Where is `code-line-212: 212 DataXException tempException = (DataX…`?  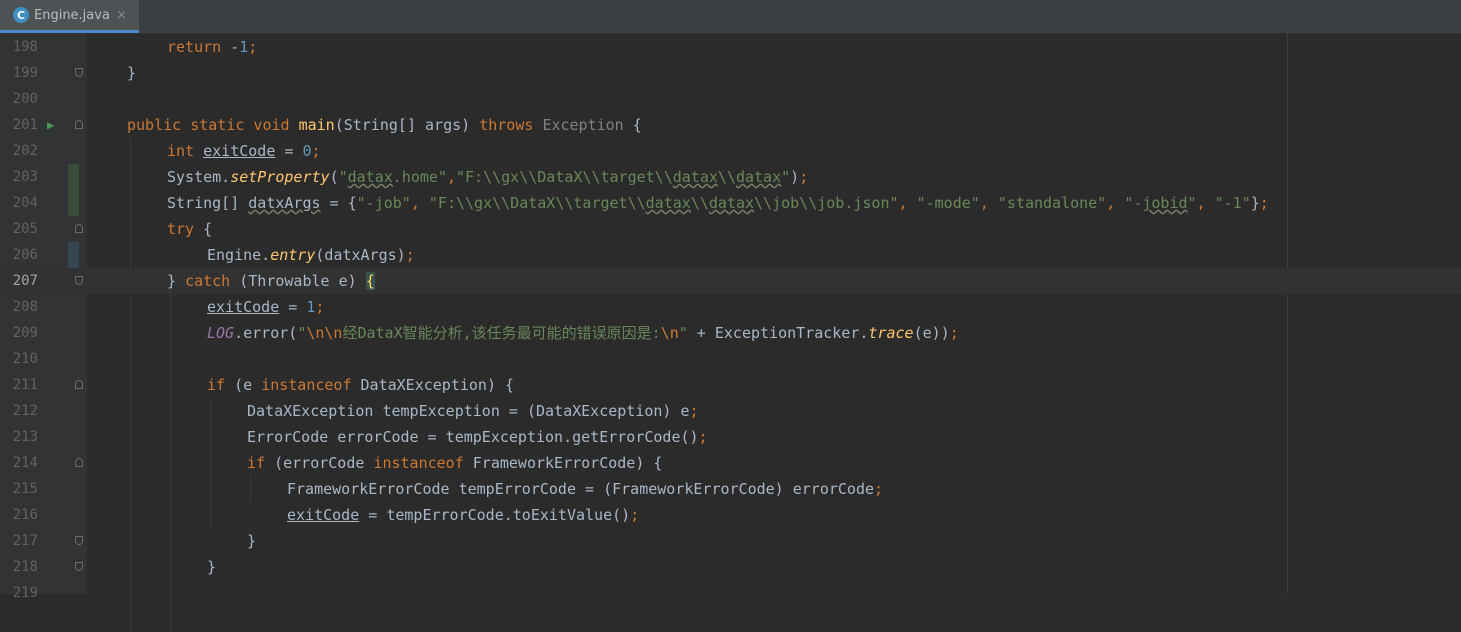
code-line-212: 212 DataXException tempException = (DataX… is located at coordinates (730, 411).